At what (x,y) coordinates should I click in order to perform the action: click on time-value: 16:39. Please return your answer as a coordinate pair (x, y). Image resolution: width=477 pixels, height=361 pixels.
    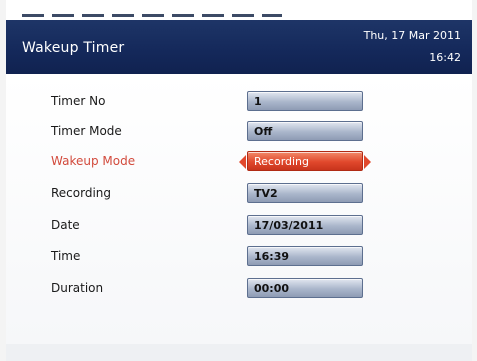
    Looking at the image, I should click on (272, 256).